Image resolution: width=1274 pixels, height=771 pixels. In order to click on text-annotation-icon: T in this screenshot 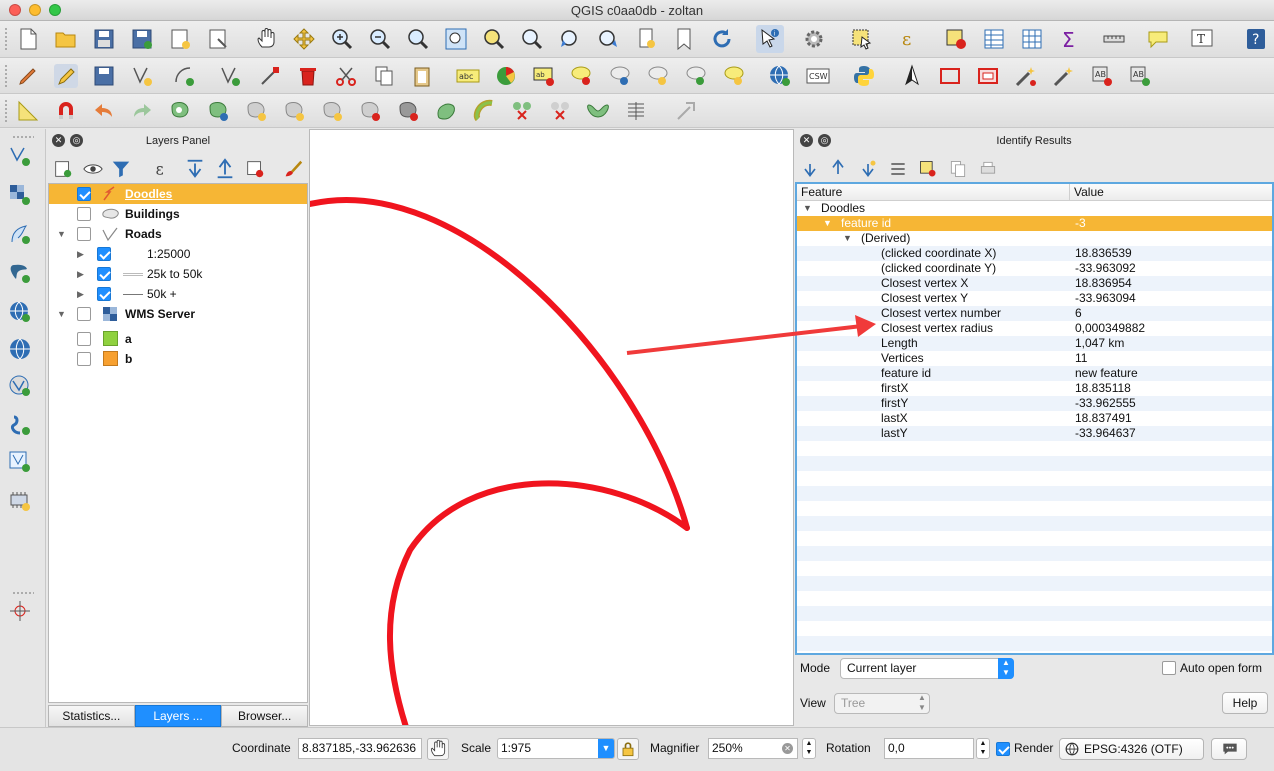, I will do `click(1202, 39)`.